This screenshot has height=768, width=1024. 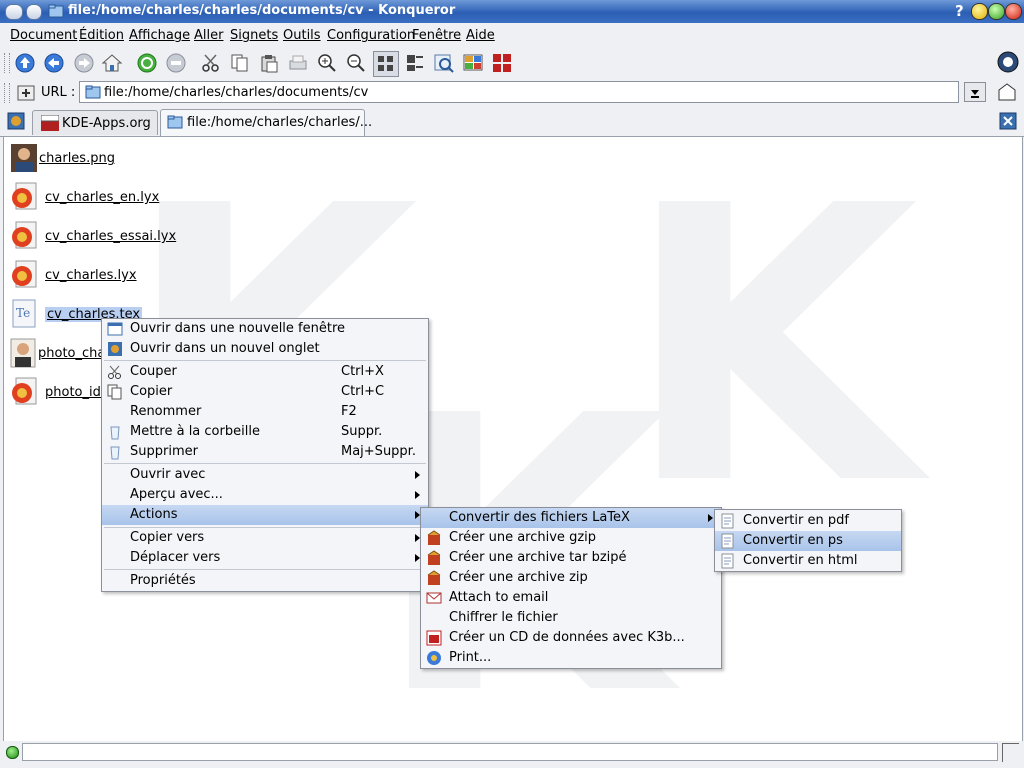 What do you see at coordinates (298, 63) in the screenshot?
I see `print-icon` at bounding box center [298, 63].